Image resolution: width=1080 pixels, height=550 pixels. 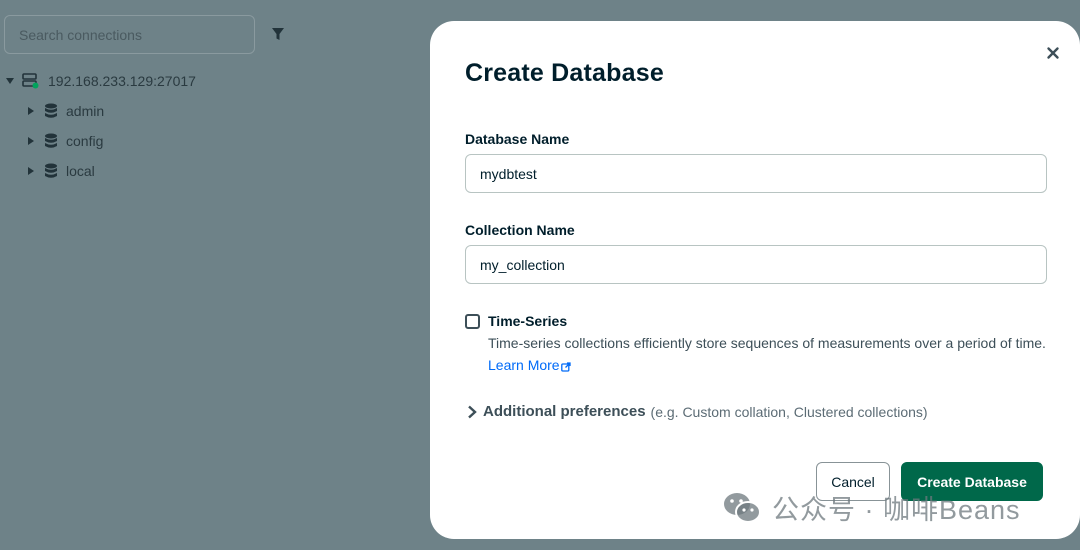 I want to click on chevron-right-icon, so click(x=472, y=412).